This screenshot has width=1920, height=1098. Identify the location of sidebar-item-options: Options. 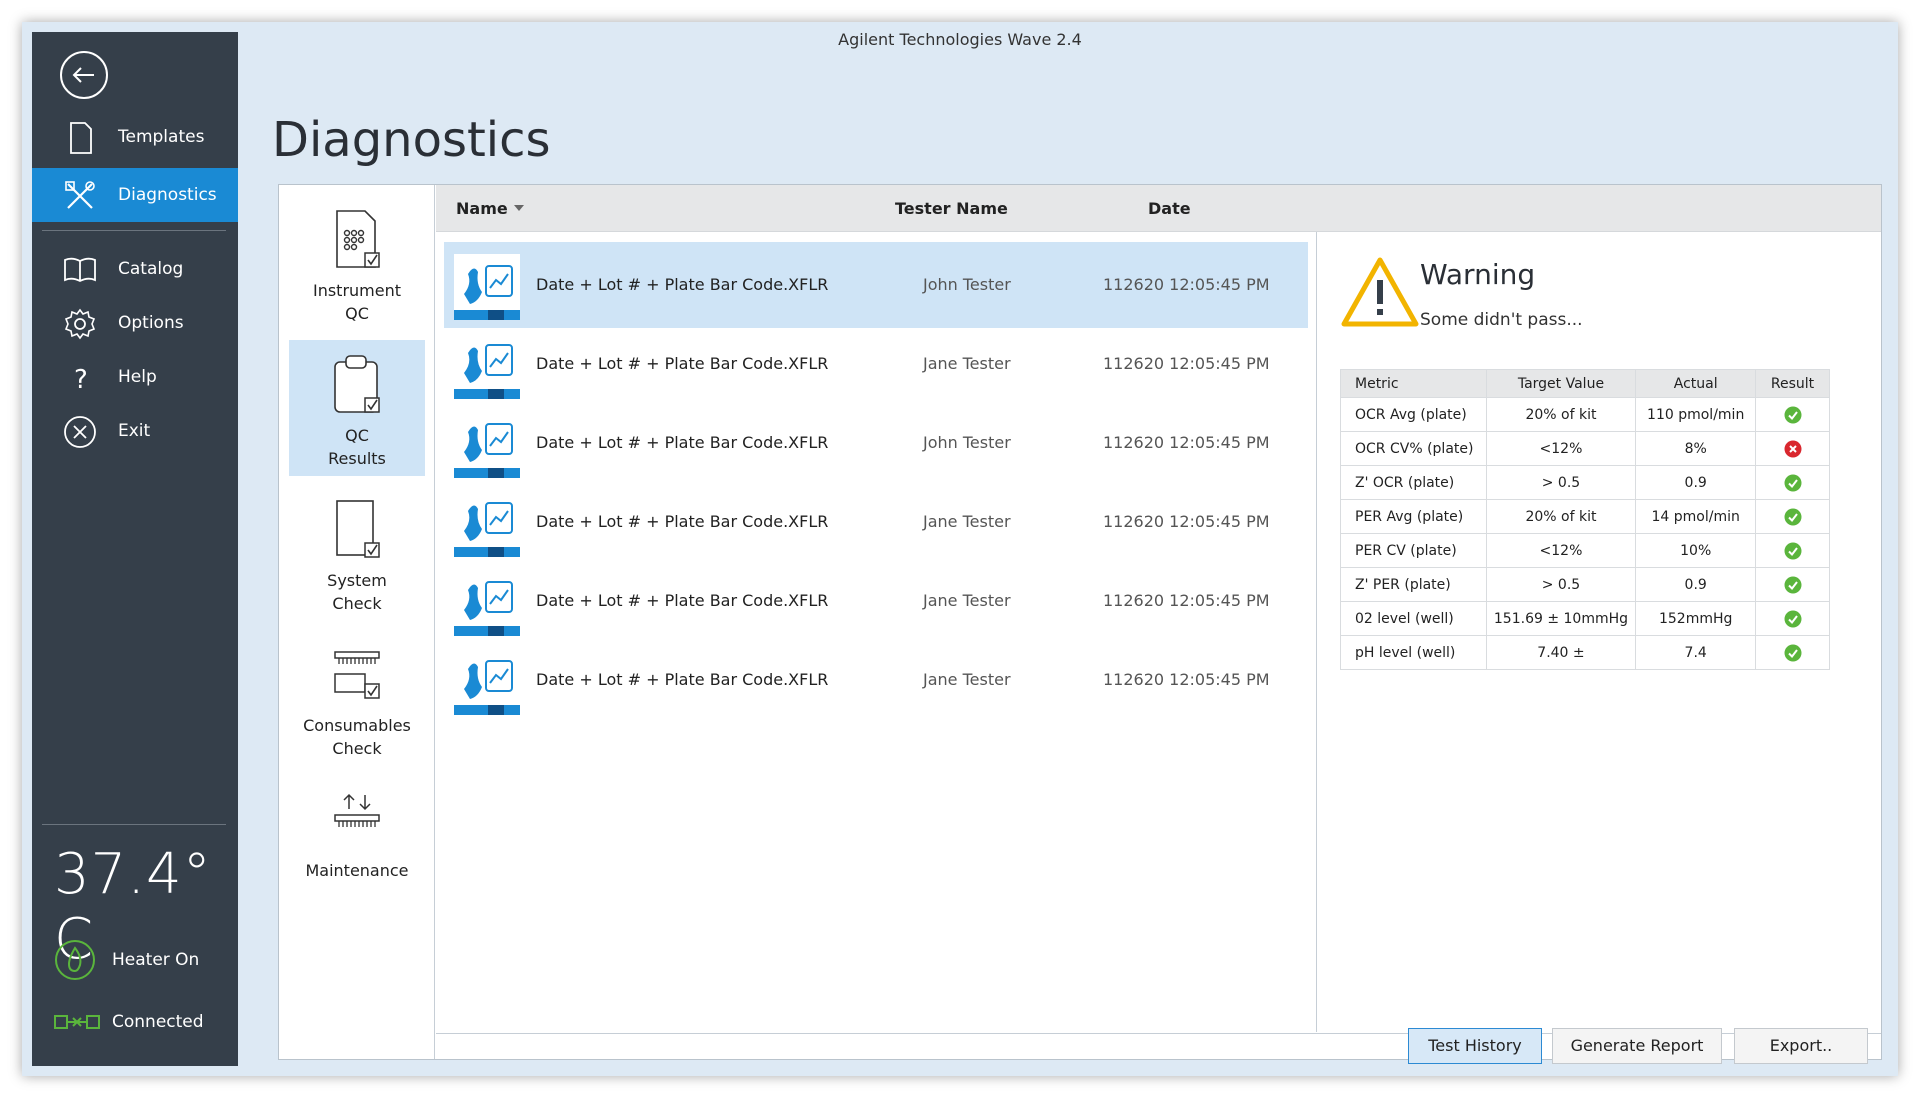
(135, 323).